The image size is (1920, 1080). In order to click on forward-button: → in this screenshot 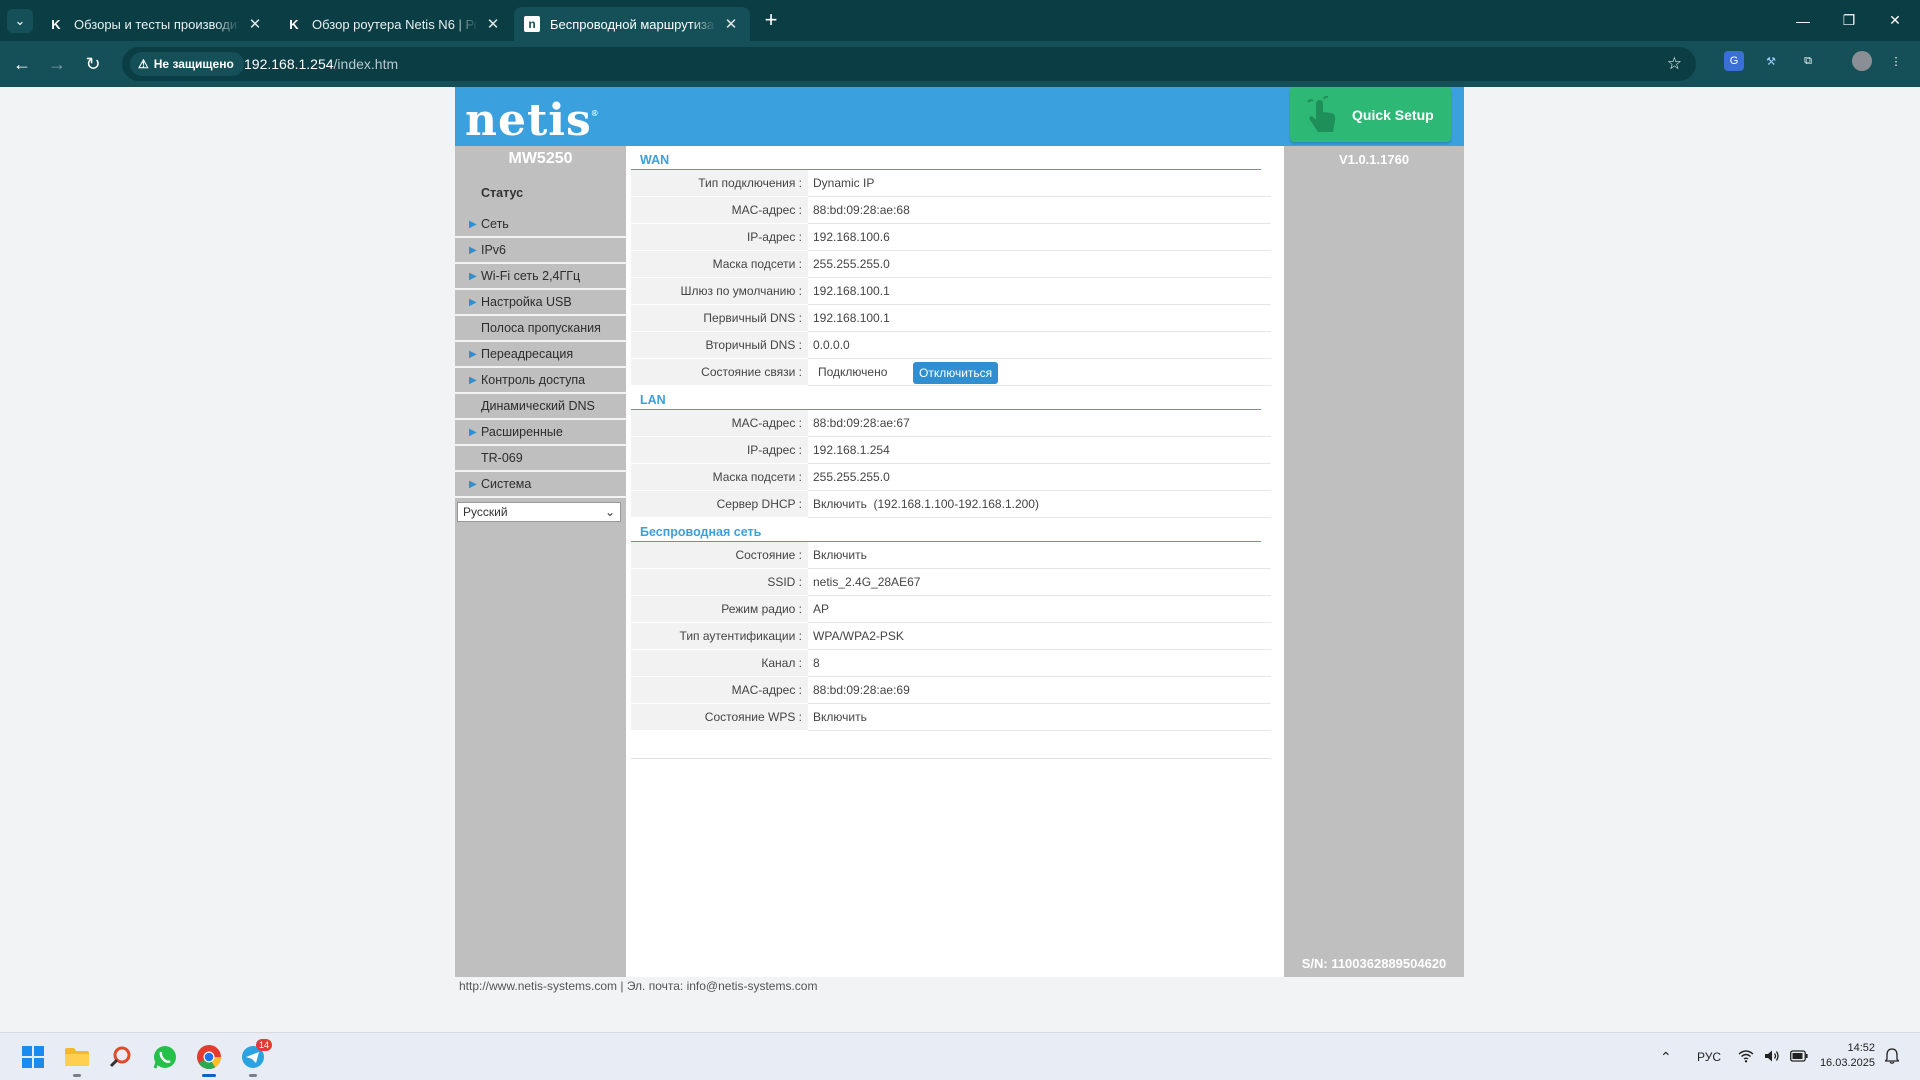, I will do `click(57, 64)`.